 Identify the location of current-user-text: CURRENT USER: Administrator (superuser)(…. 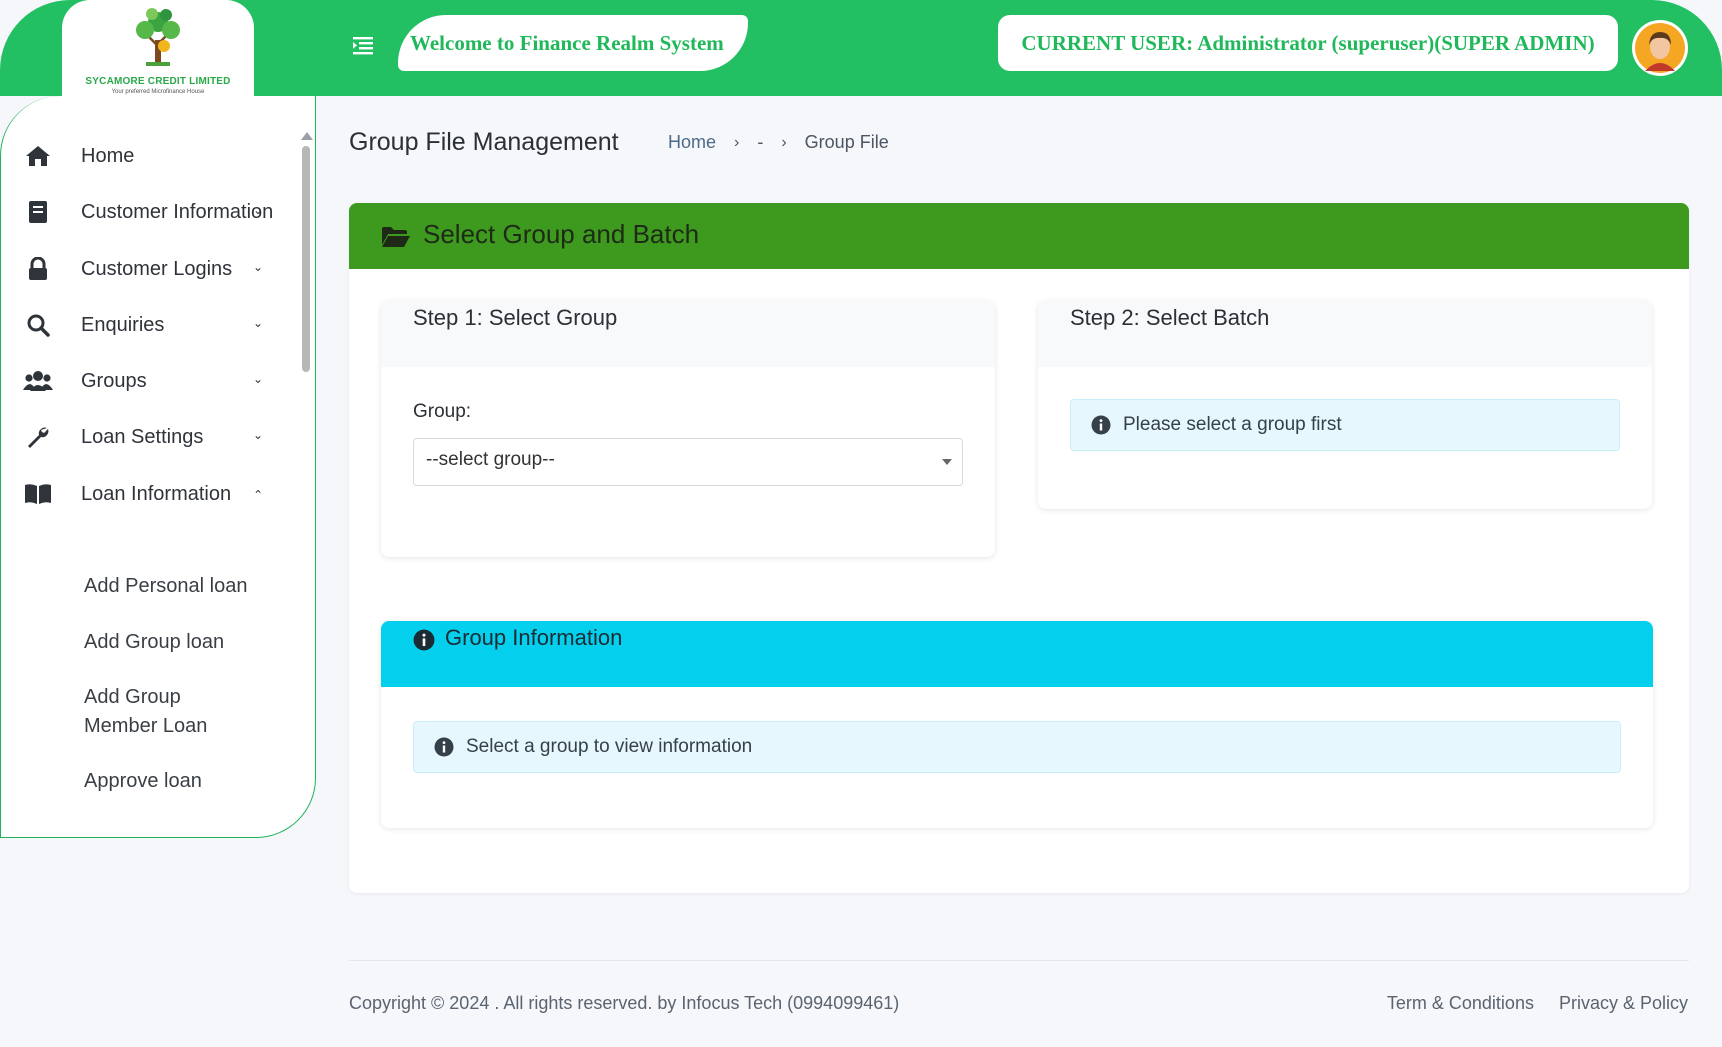
(1308, 42).